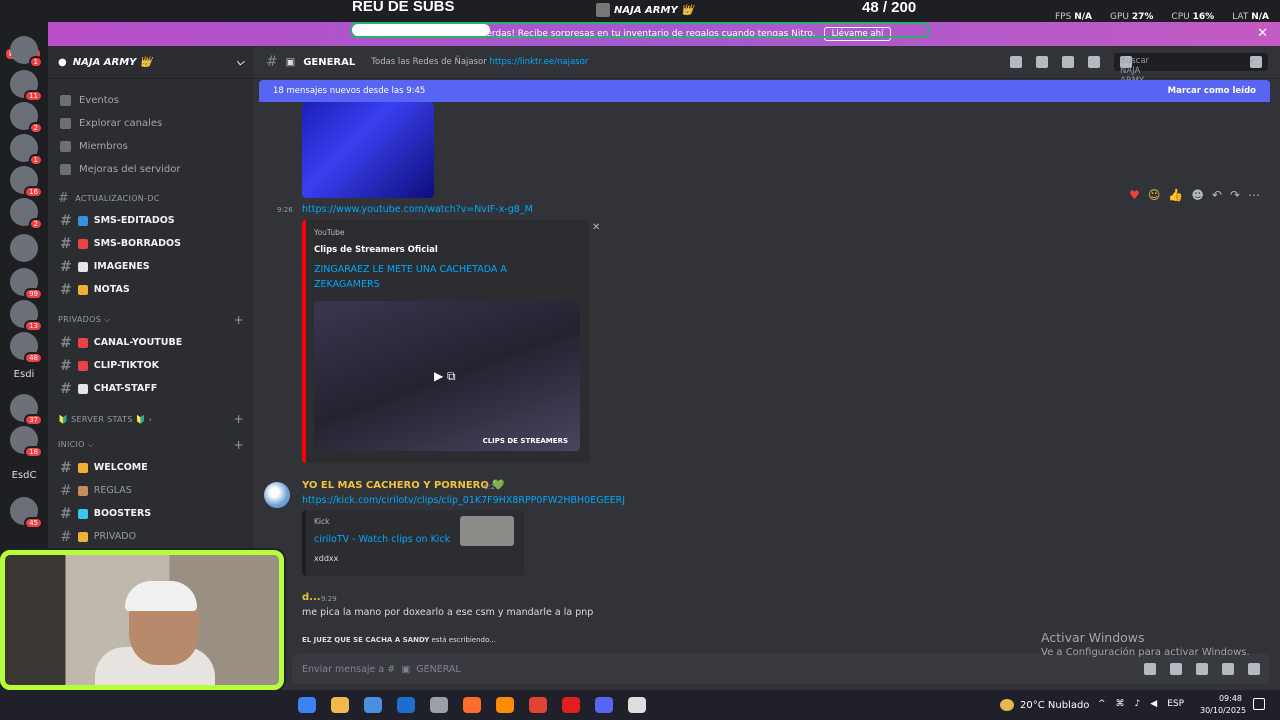  I want to click on notification-icon, so click(1259, 704).